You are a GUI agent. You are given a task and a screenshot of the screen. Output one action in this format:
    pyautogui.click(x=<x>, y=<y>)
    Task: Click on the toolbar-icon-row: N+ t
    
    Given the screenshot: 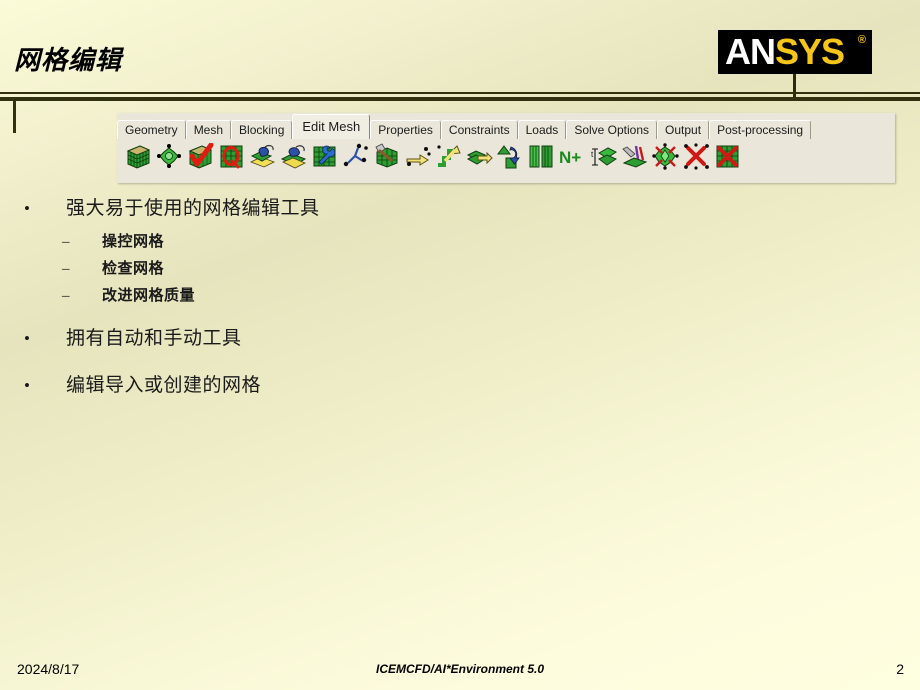 What is the action you would take?
    pyautogui.click(x=433, y=156)
    